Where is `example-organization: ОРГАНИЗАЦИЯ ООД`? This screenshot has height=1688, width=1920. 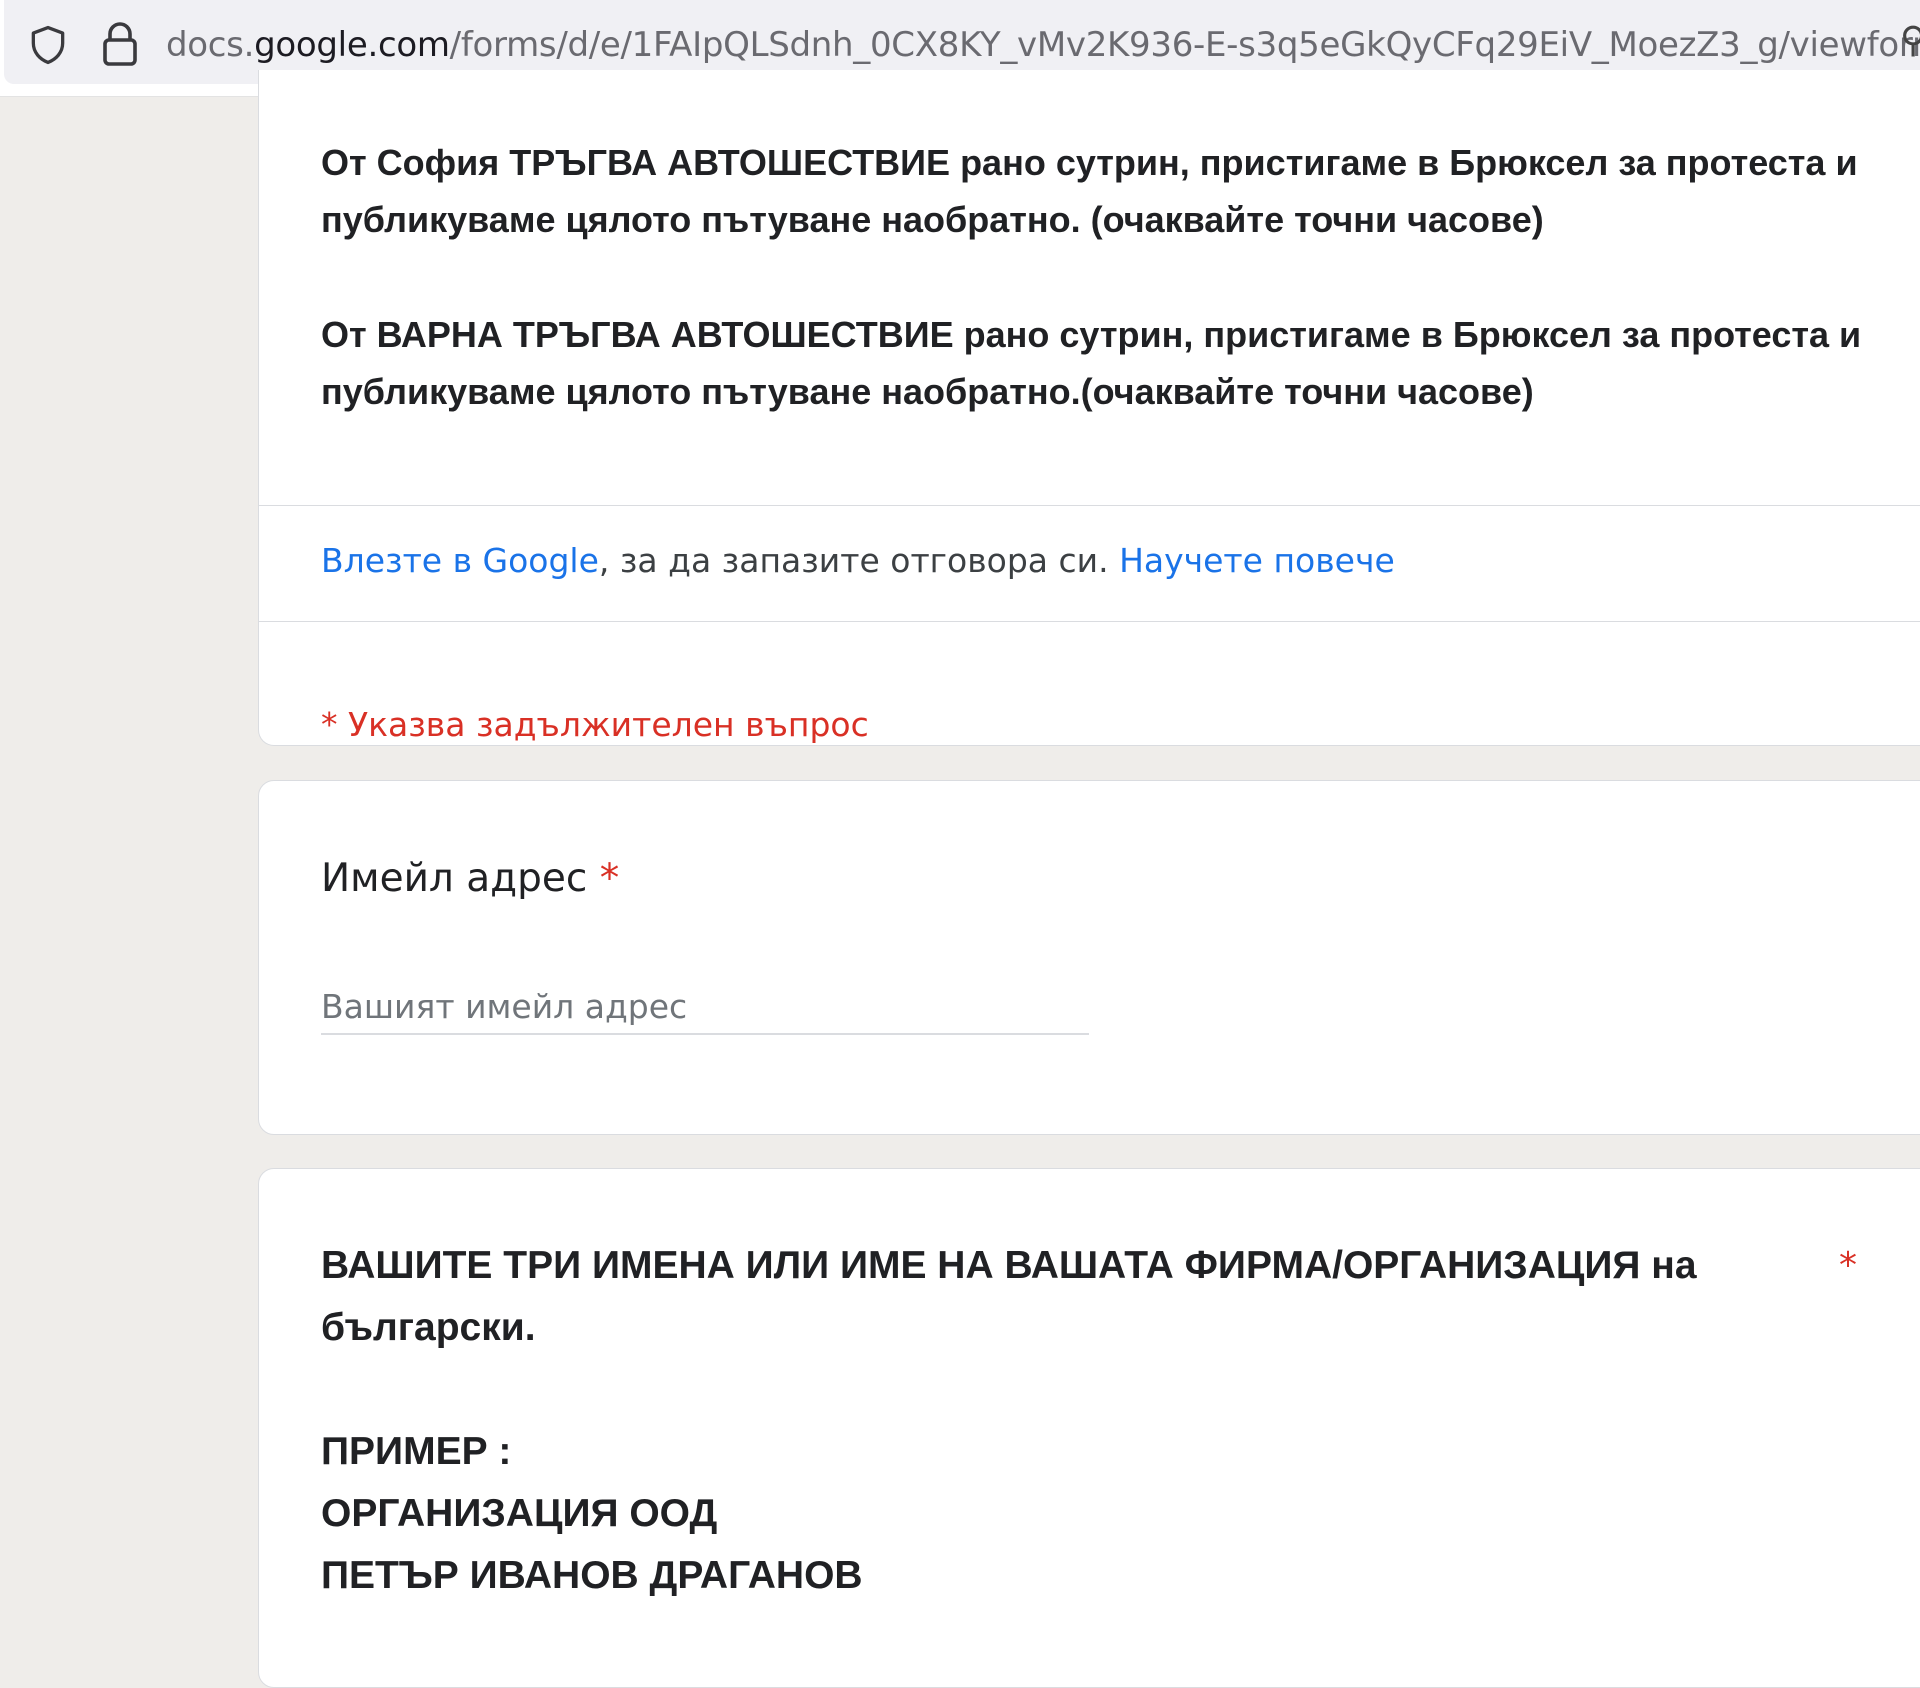 example-organization: ОРГАНИЗАЦИЯ ООД is located at coordinates (519, 1513).